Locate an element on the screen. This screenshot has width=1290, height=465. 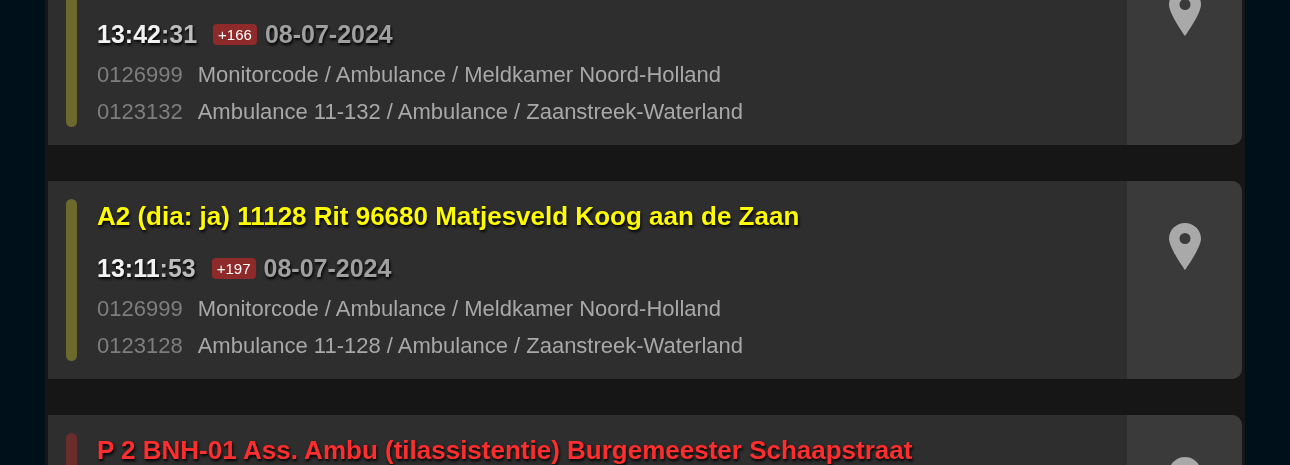
alert-time: 13:11:53 is located at coordinates (146, 268).